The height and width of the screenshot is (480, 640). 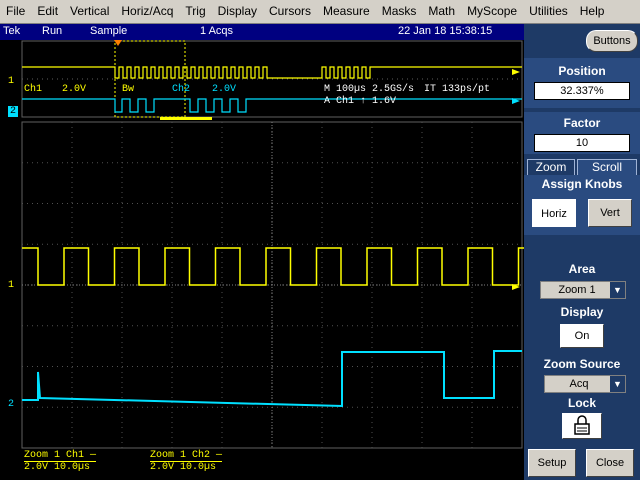 I want to click on ch1-marker-overview: 1, so click(x=11, y=81).